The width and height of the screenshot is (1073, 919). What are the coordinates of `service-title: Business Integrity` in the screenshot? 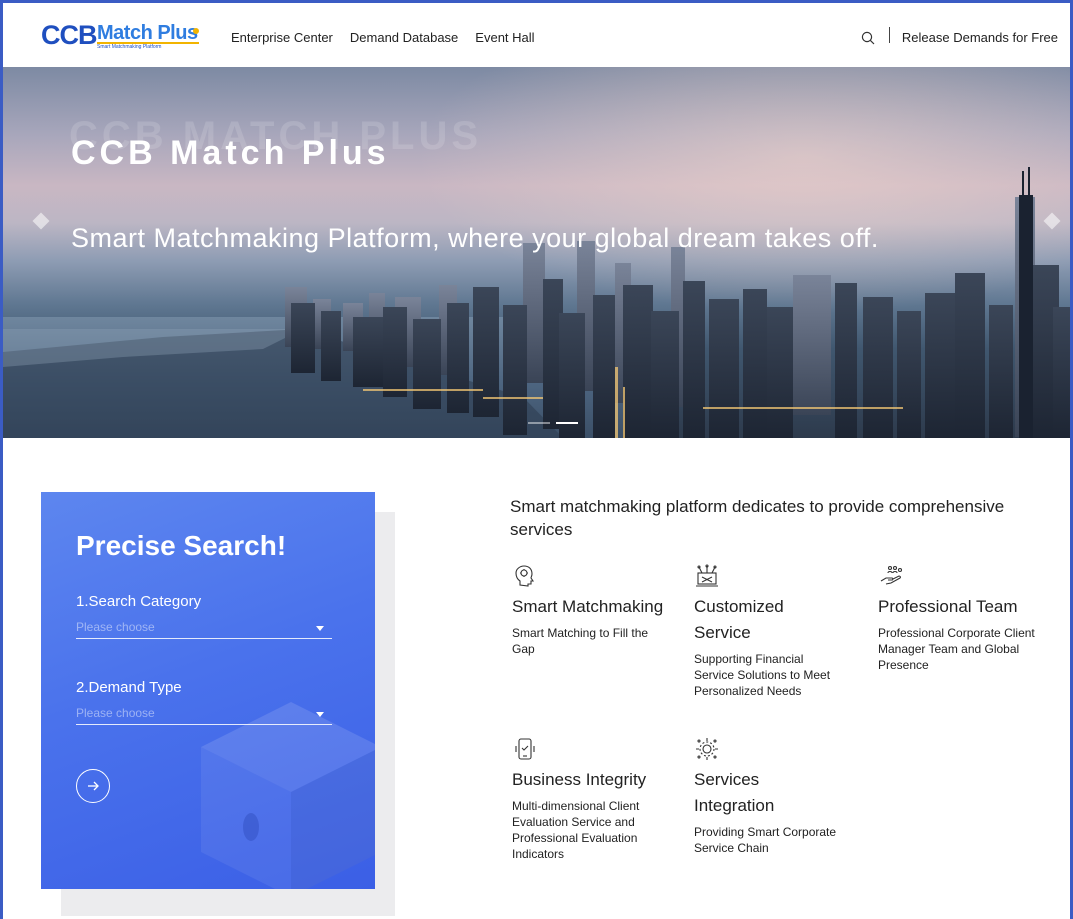 It's located at (579, 779).